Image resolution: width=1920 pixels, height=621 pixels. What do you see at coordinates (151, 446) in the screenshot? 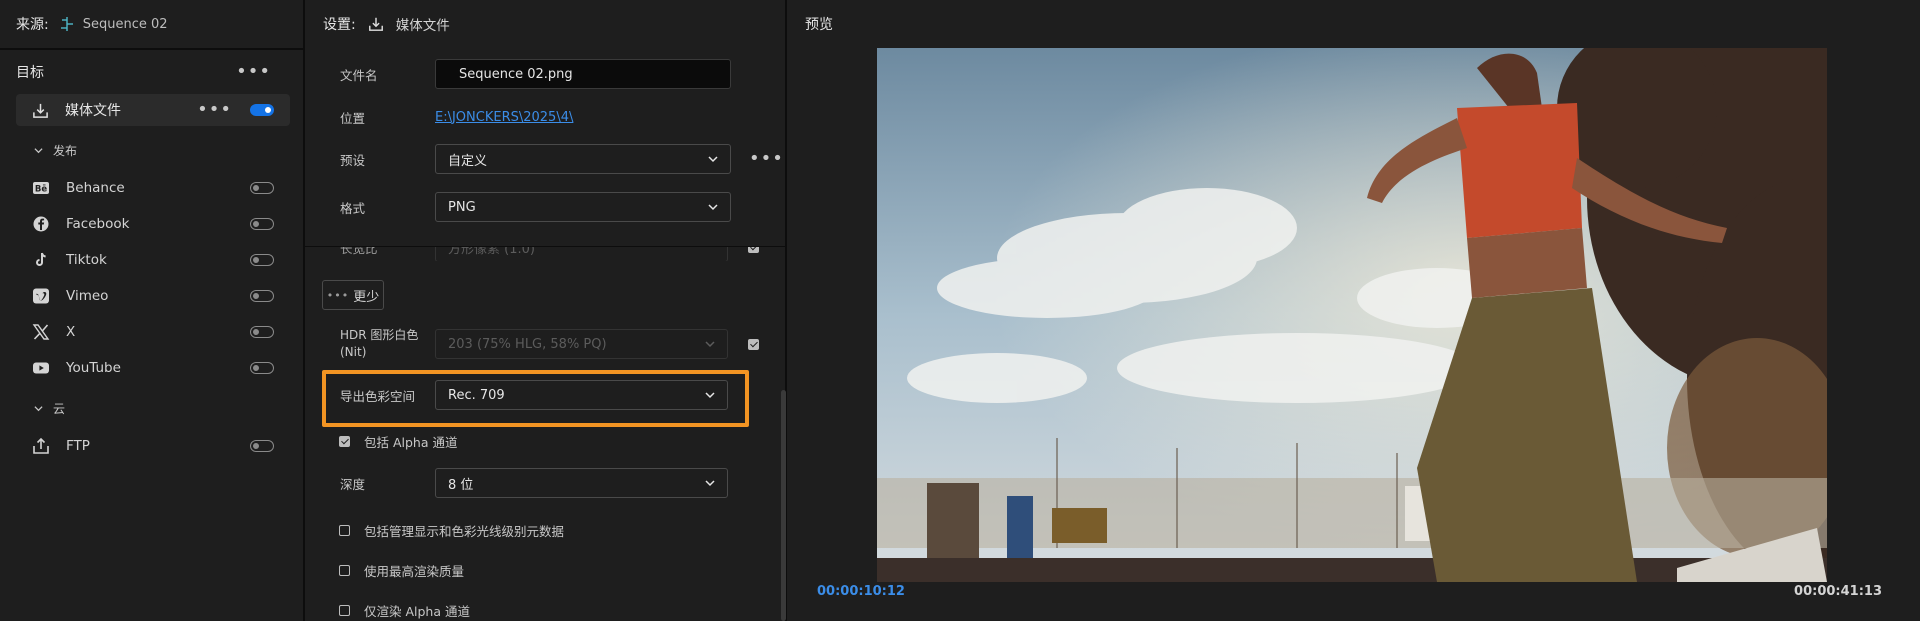
I see `dest-ftp: FTP` at bounding box center [151, 446].